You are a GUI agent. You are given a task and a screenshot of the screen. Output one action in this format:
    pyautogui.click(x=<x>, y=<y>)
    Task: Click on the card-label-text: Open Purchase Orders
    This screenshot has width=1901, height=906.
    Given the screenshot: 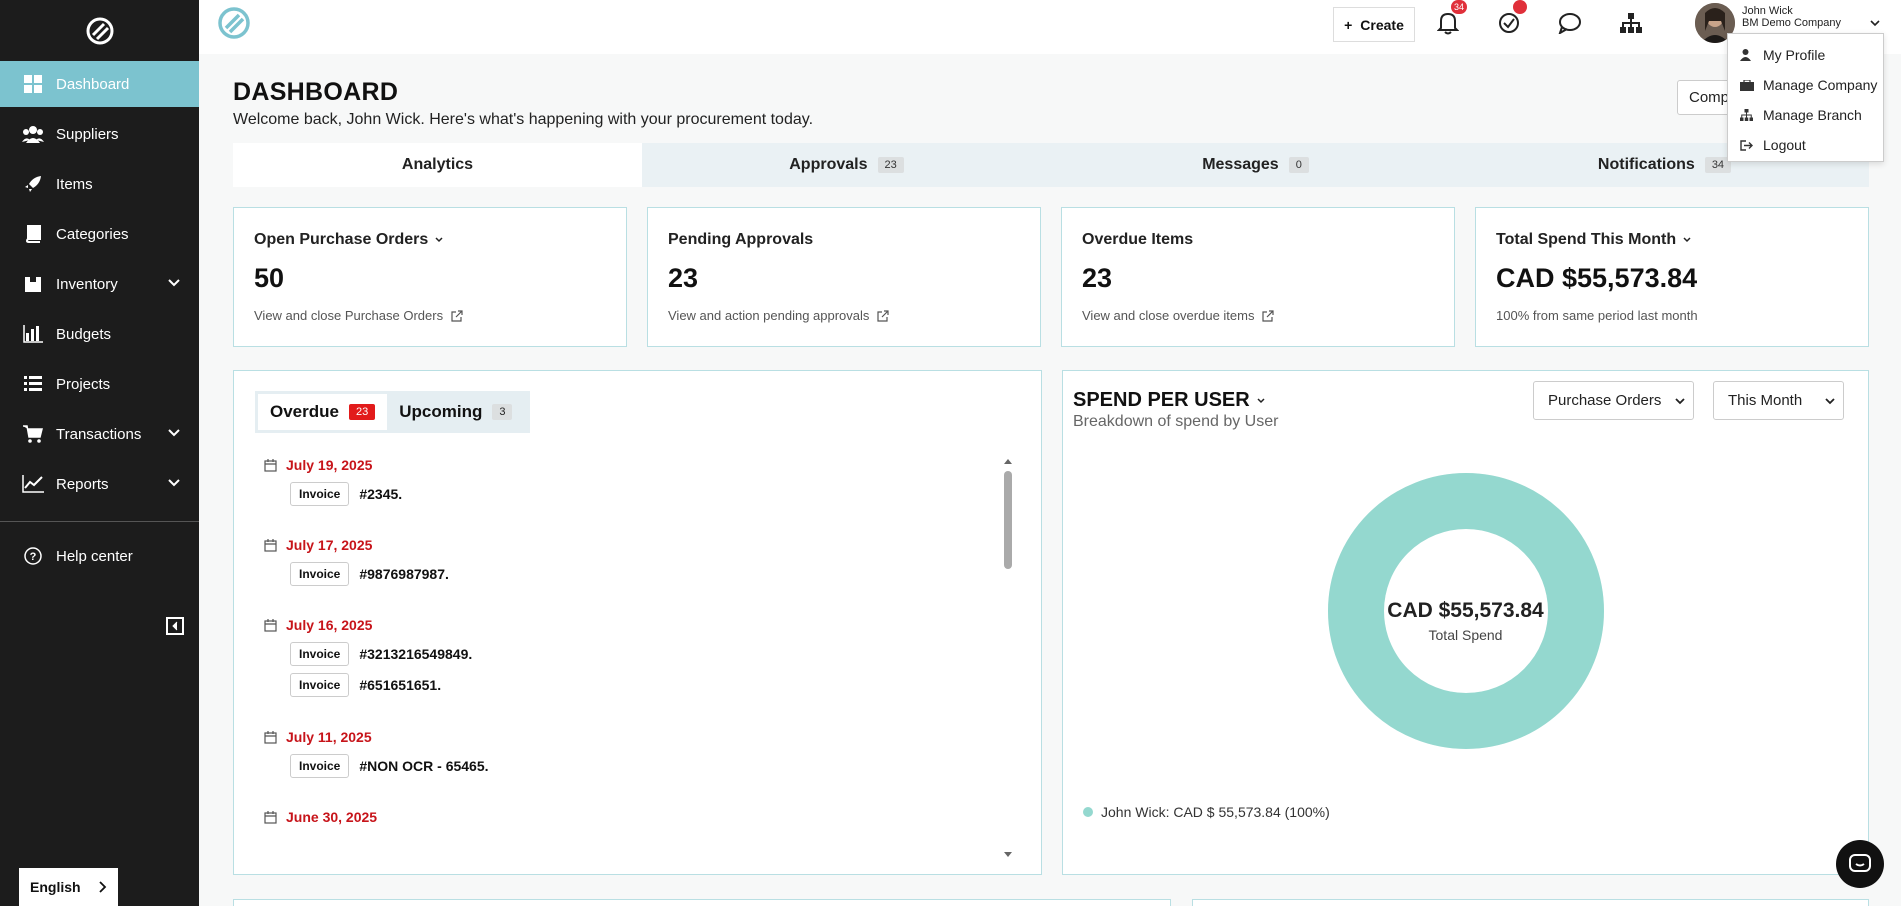 What is the action you would take?
    pyautogui.click(x=341, y=239)
    